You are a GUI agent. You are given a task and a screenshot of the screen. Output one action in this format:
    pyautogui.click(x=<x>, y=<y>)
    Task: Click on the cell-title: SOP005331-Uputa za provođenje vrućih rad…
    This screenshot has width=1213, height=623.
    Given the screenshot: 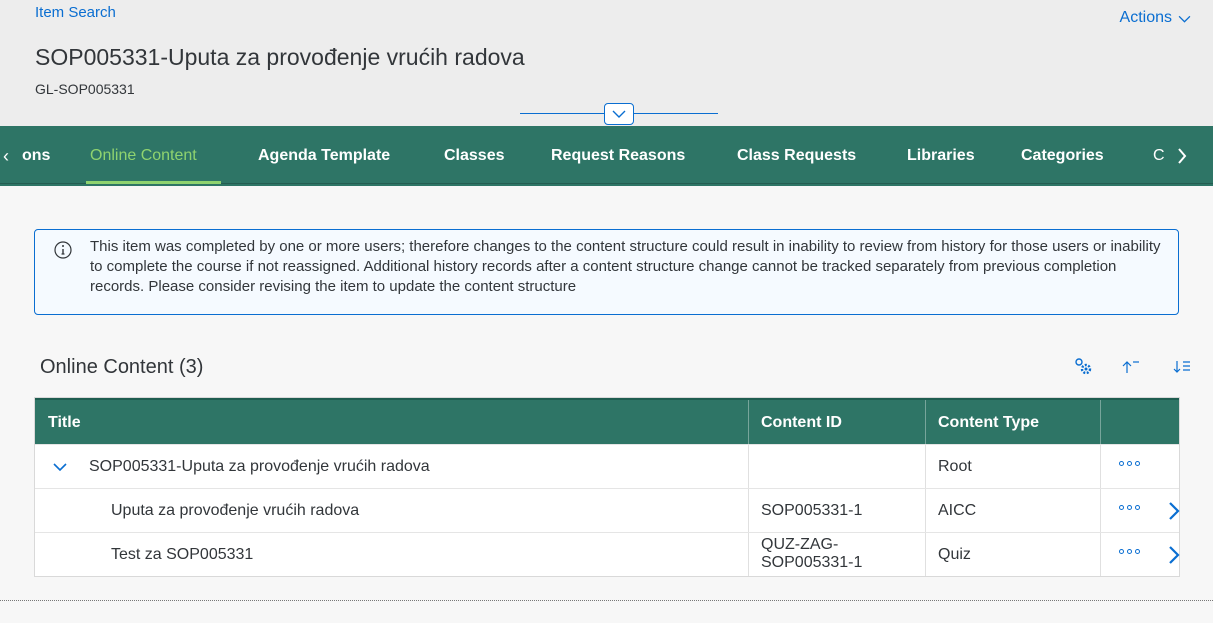 What is the action you would take?
    pyautogui.click(x=259, y=466)
    